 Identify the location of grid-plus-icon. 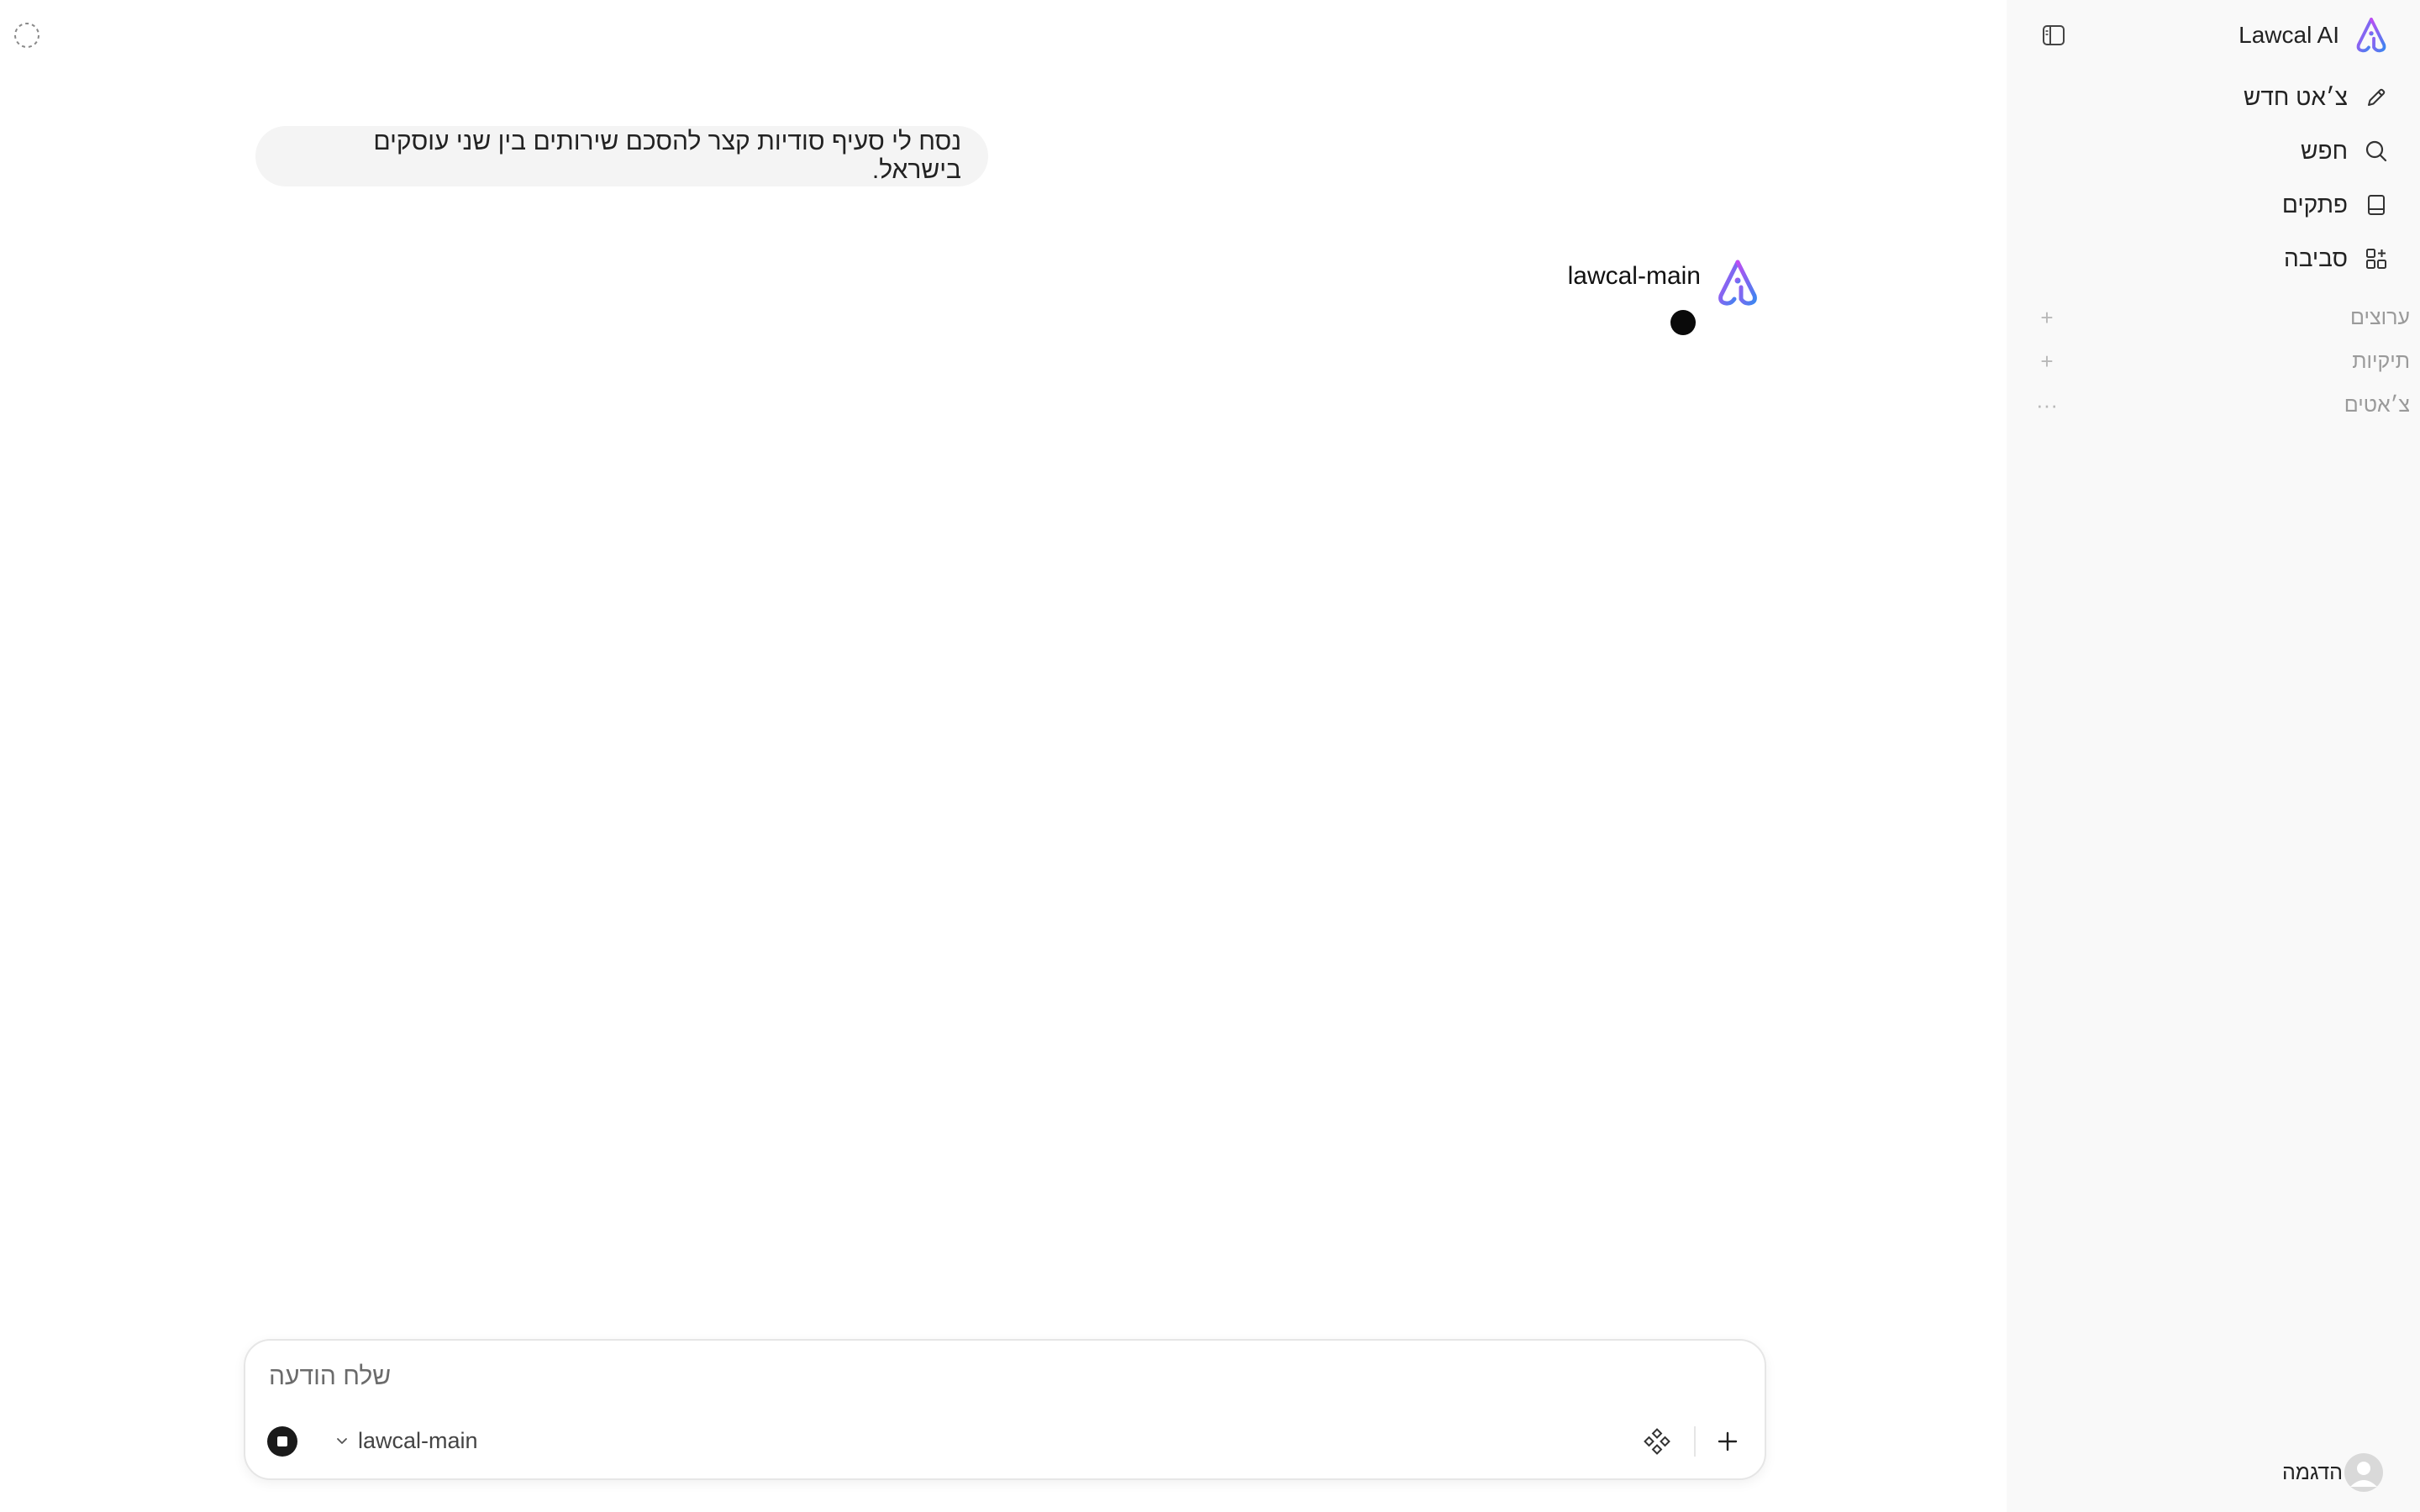
(2376, 259).